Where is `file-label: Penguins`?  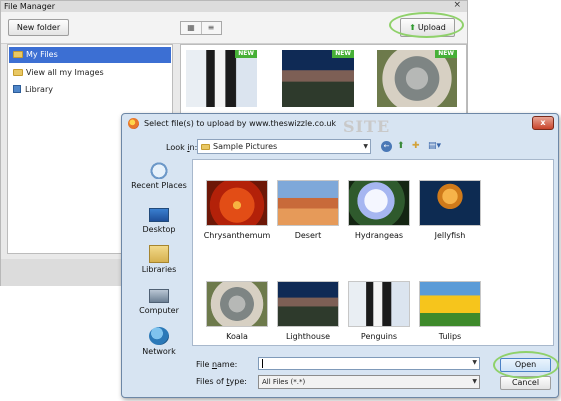 file-label: Penguins is located at coordinates (379, 336).